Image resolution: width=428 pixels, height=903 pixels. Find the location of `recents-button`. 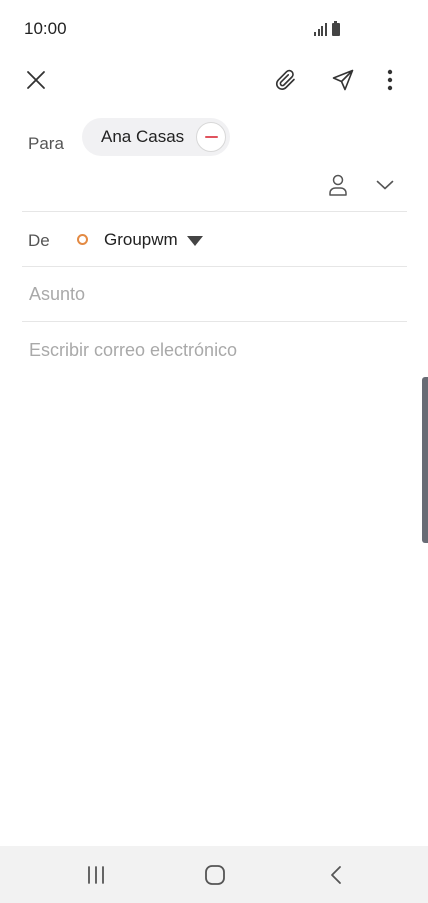

recents-button is located at coordinates (96, 875).